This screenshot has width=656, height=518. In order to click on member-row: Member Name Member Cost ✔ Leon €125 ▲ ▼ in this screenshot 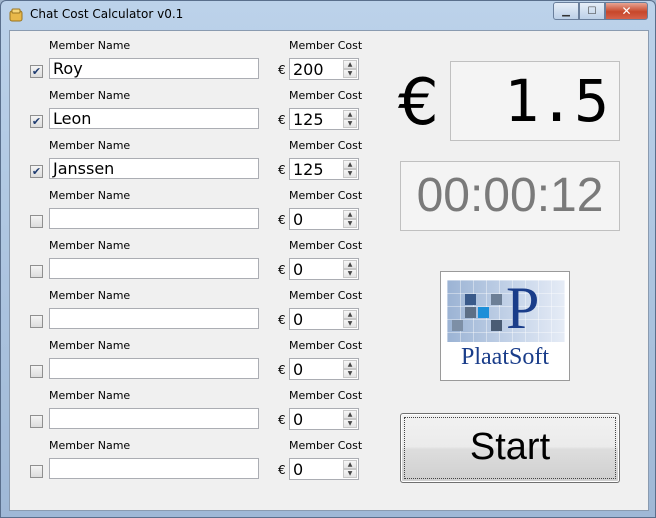, I will do `click(190, 114)`.